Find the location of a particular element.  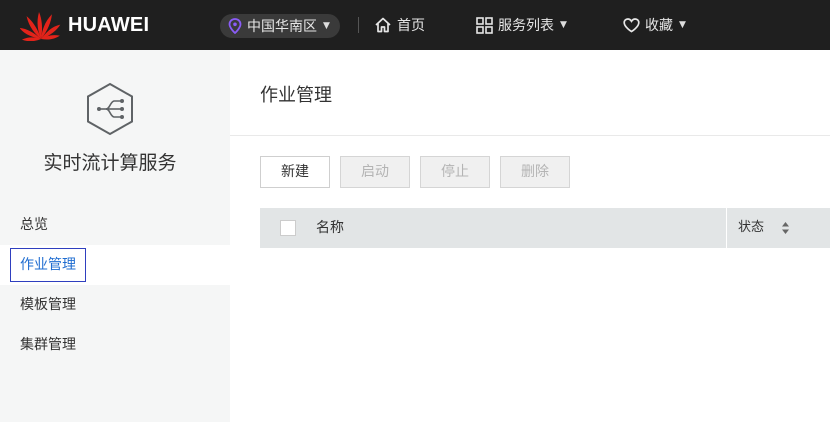

region-label: 中国华南区 is located at coordinates (282, 27).